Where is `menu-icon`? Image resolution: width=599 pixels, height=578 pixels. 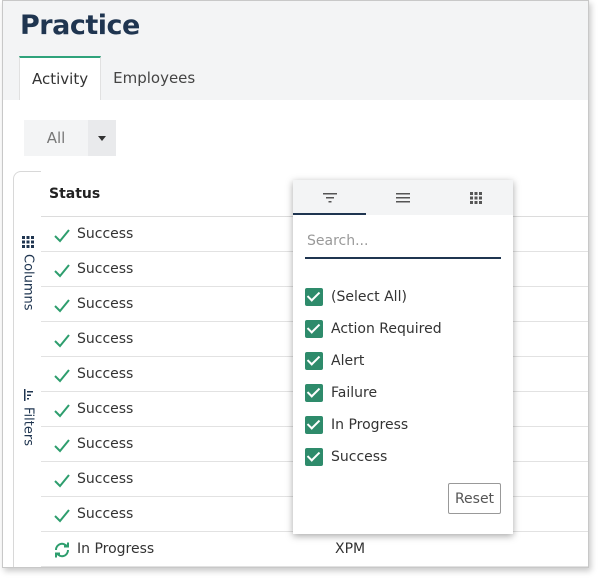
menu-icon is located at coordinates (402, 197).